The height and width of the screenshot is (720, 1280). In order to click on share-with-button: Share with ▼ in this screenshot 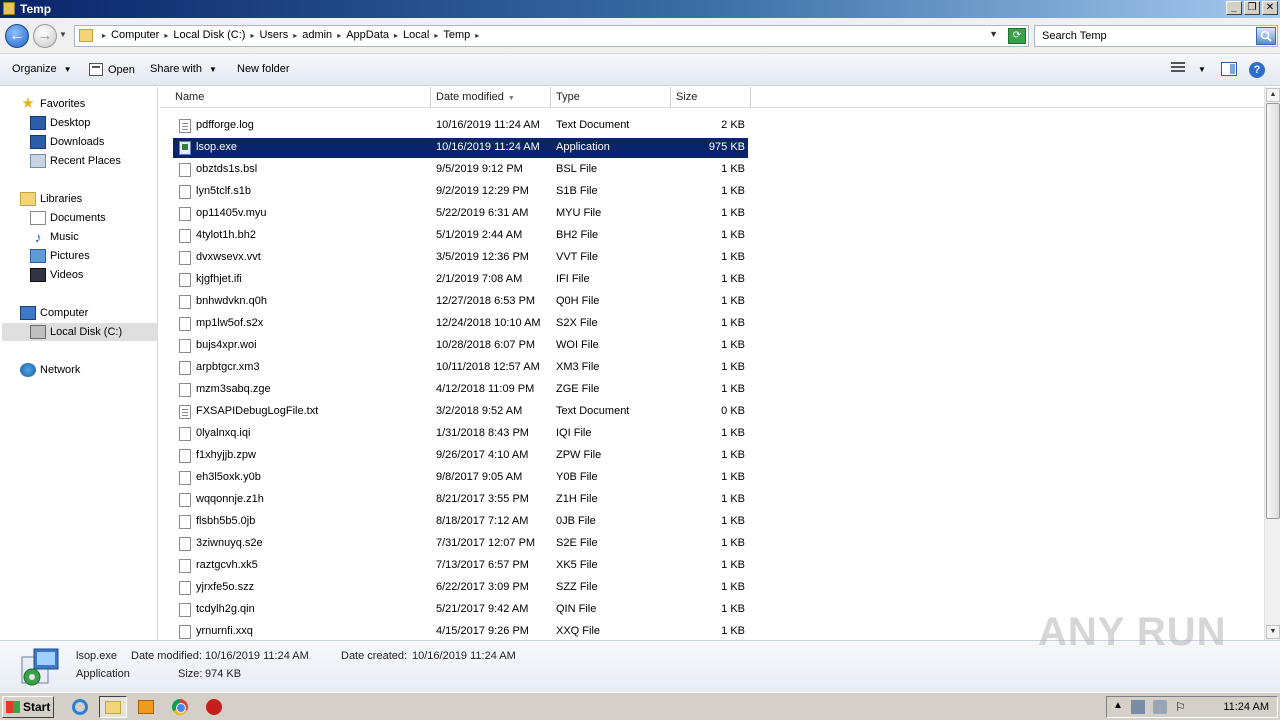, I will do `click(183, 69)`.